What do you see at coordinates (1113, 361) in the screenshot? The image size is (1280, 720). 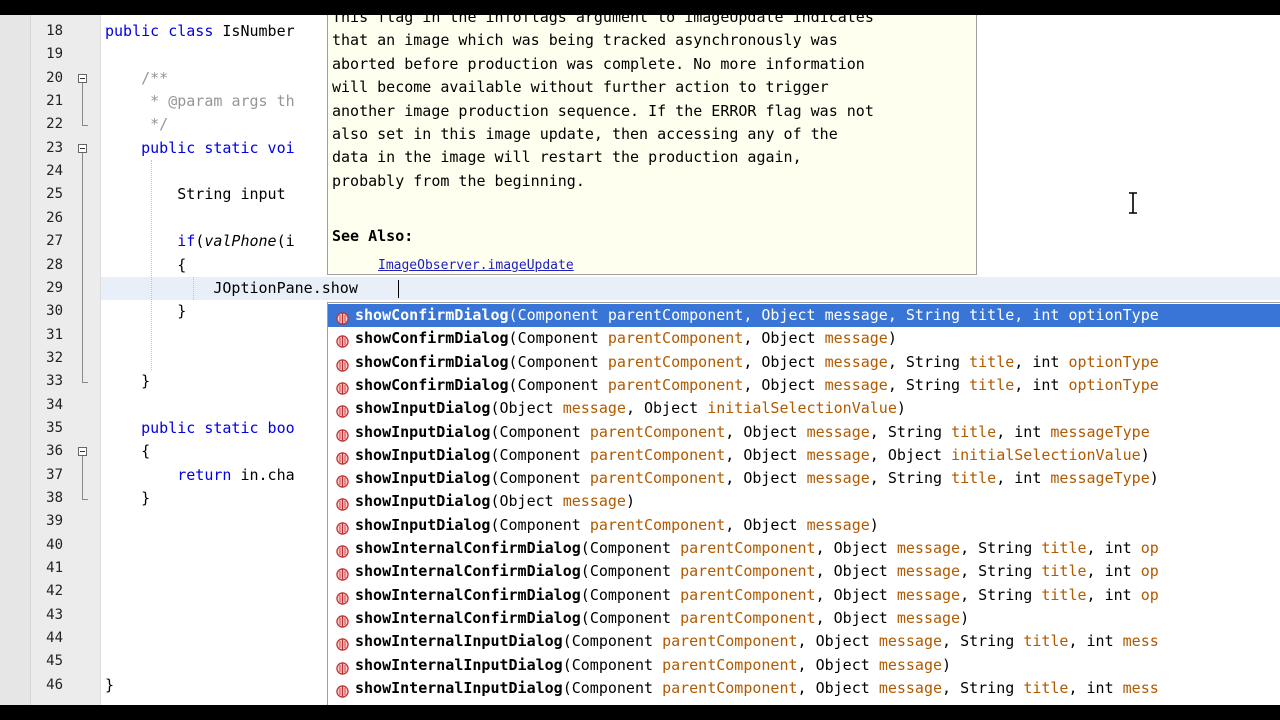 I see `param-name: optionType` at bounding box center [1113, 361].